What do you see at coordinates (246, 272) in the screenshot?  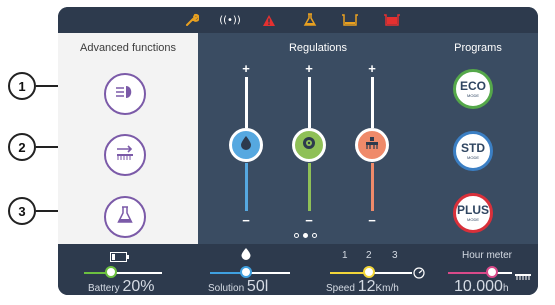 I see `solution-knob` at bounding box center [246, 272].